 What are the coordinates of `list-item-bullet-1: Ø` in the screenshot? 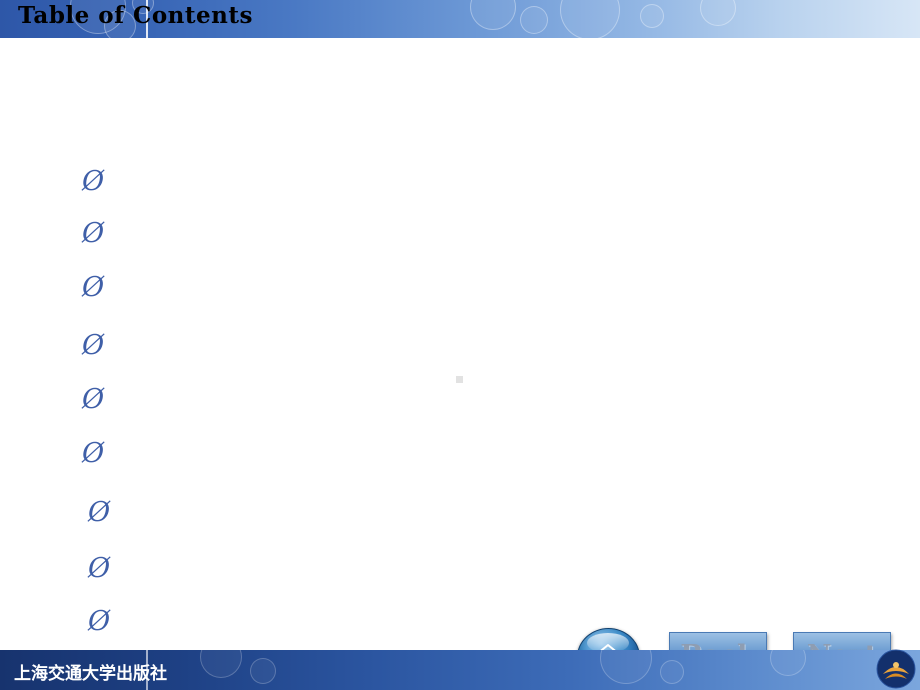 It's located at (93, 181).